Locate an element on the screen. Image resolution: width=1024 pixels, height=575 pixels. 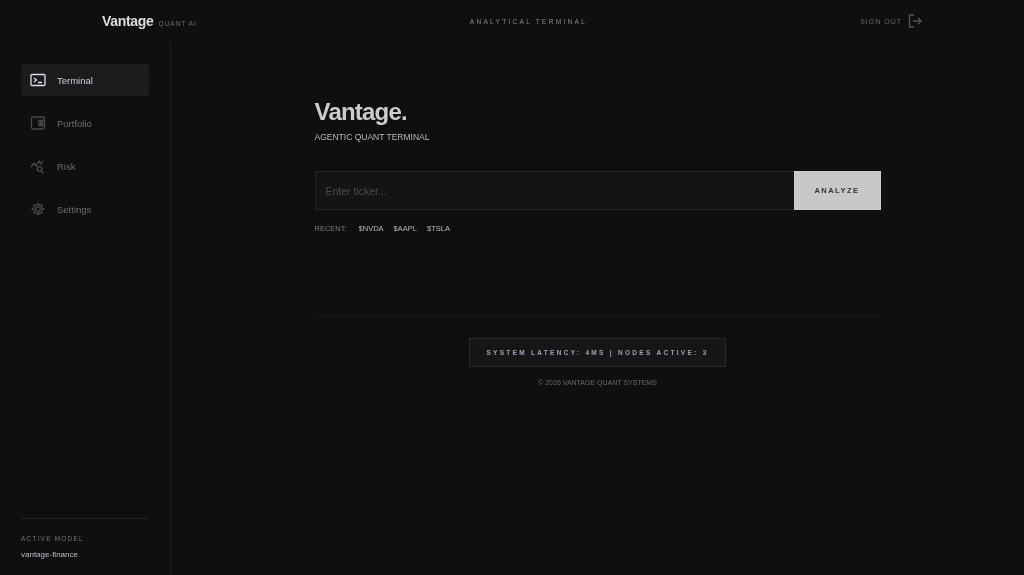
sidebar-item: Settings is located at coordinates (85, 209).